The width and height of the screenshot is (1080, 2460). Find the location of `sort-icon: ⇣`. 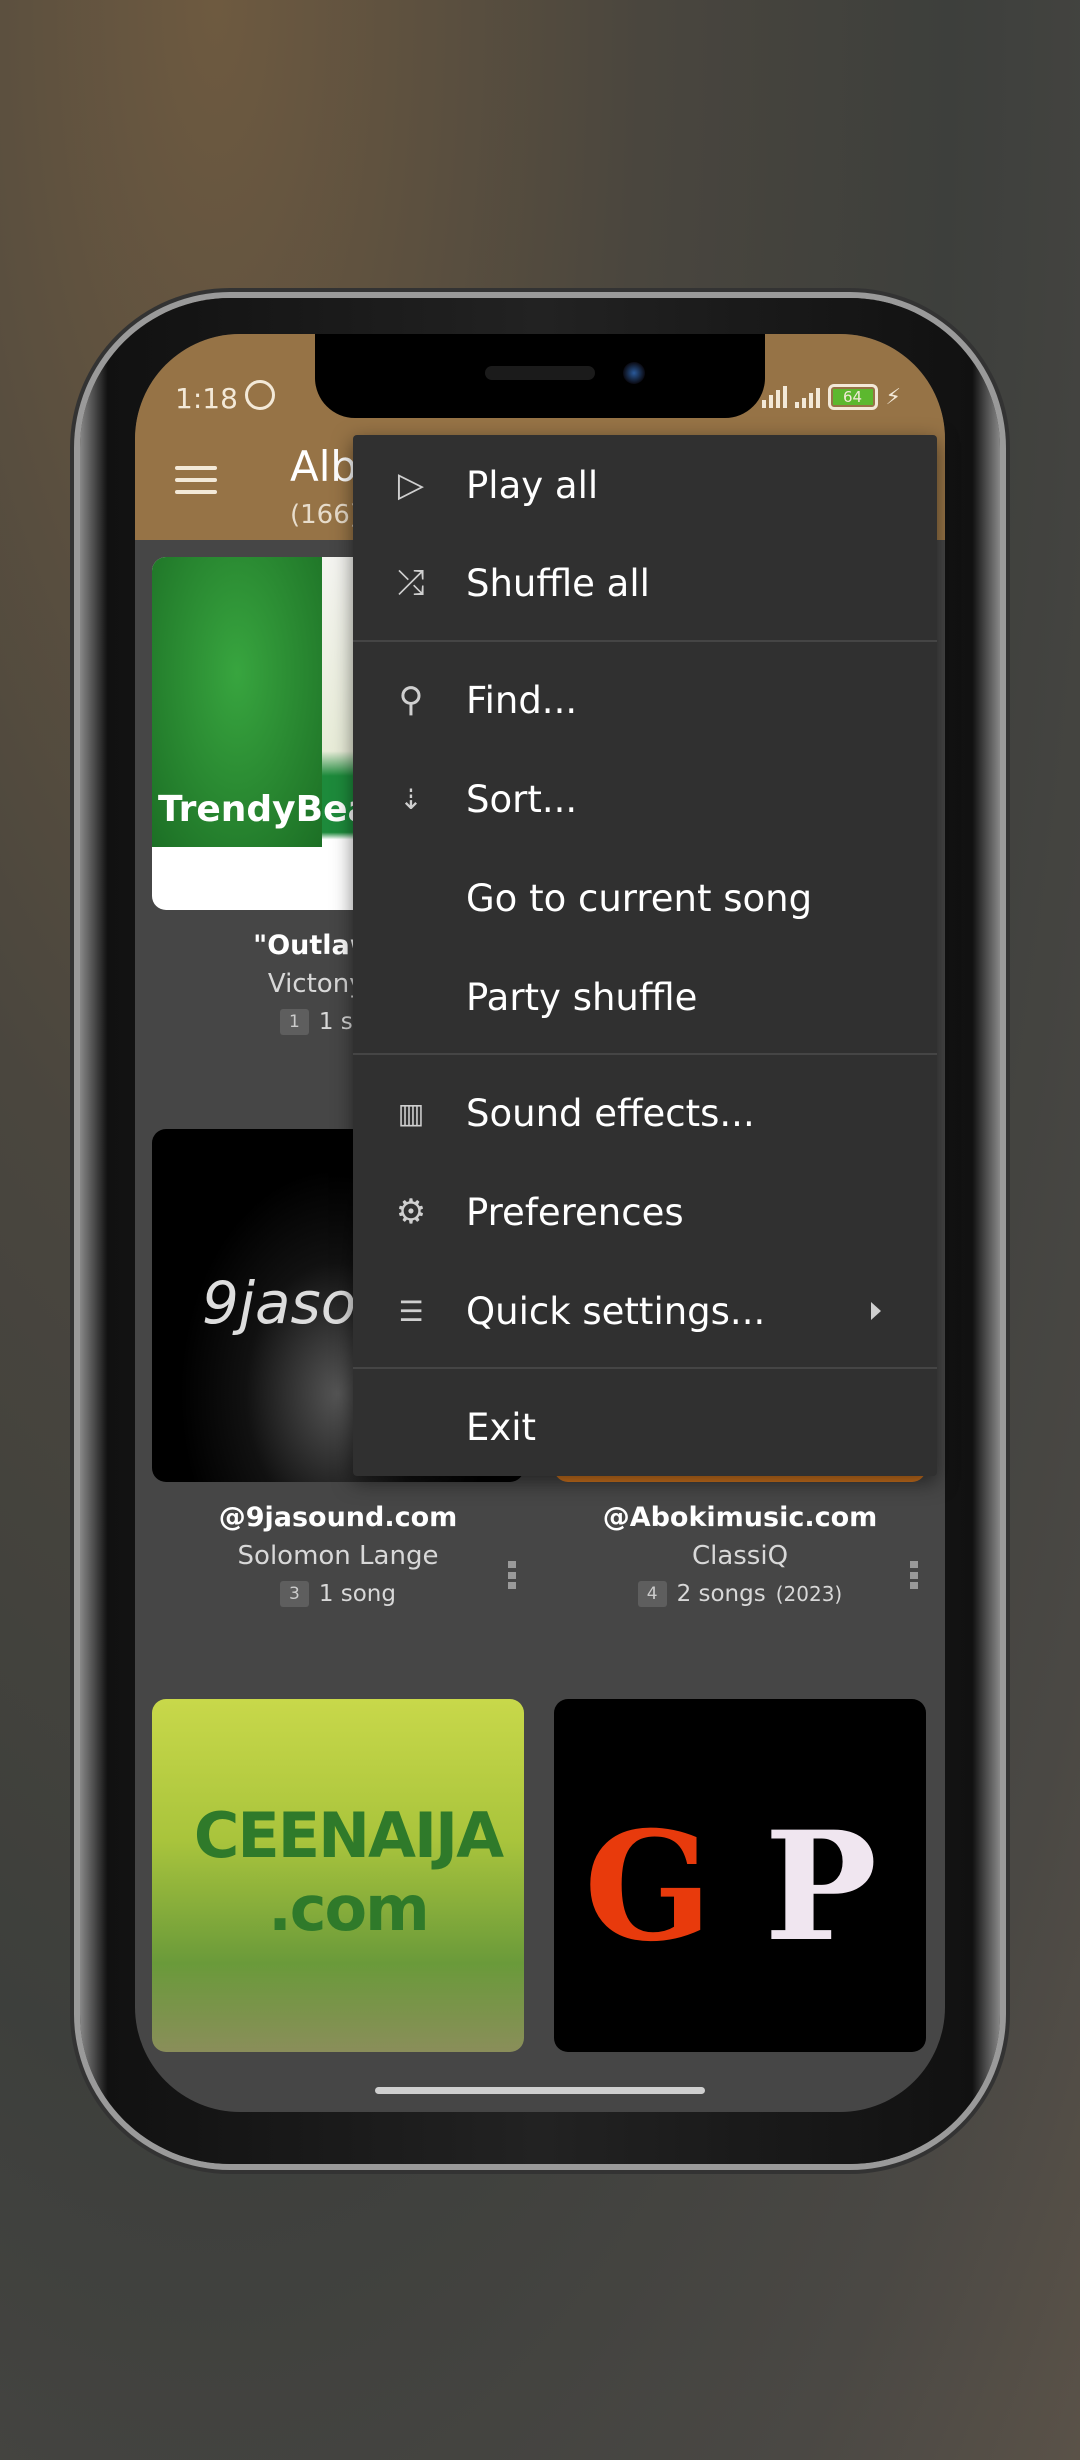

sort-icon: ⇣ is located at coordinates (411, 799).